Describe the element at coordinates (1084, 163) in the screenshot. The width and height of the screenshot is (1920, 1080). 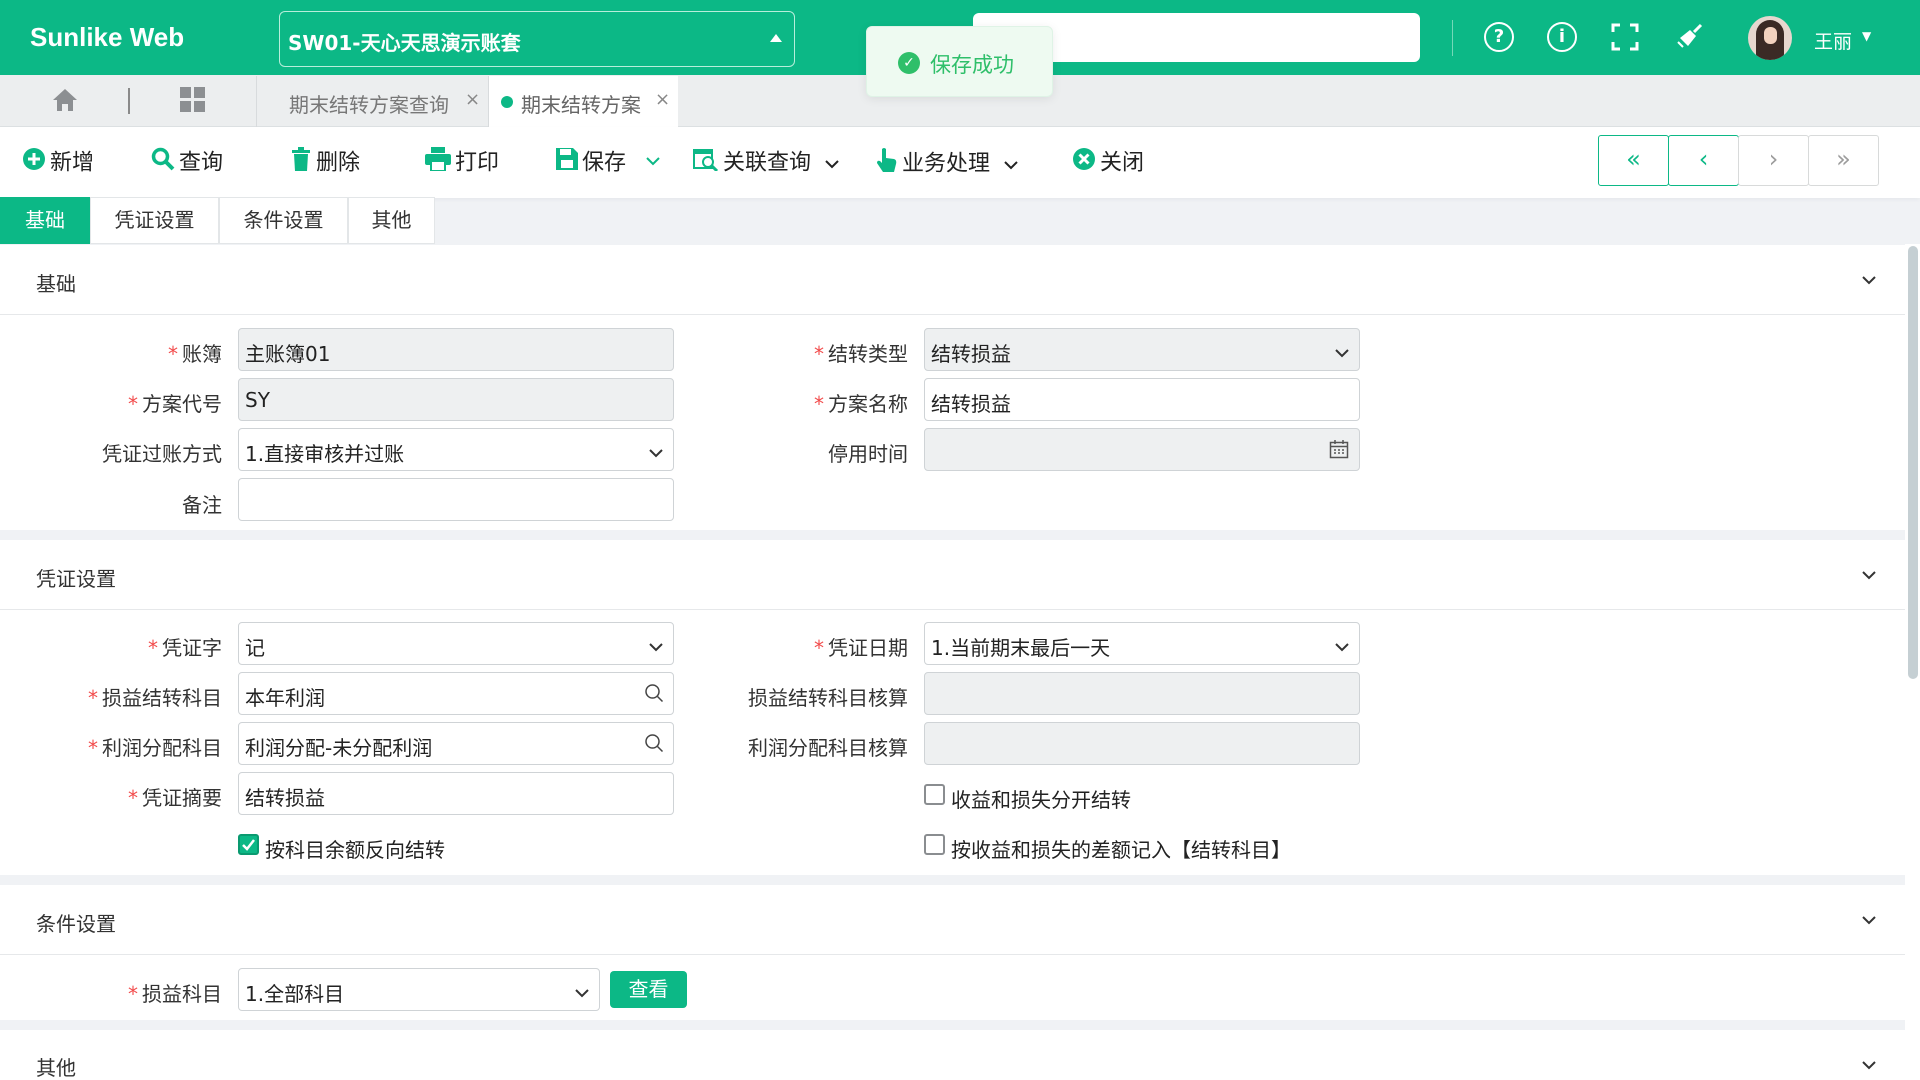
I see `close-circle-icon` at that location.